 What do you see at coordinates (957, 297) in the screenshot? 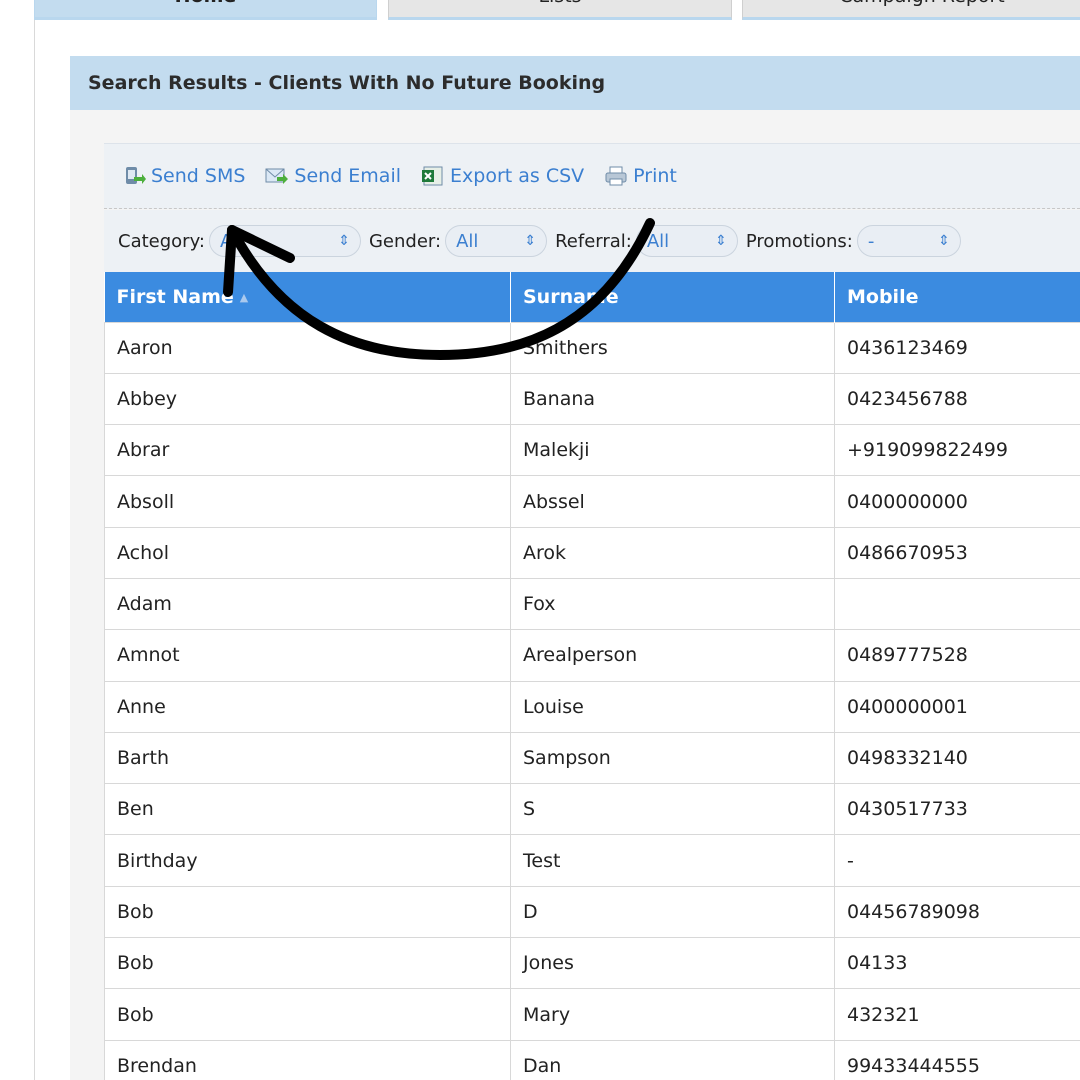
I see `column-header-mobile: Mobile` at bounding box center [957, 297].